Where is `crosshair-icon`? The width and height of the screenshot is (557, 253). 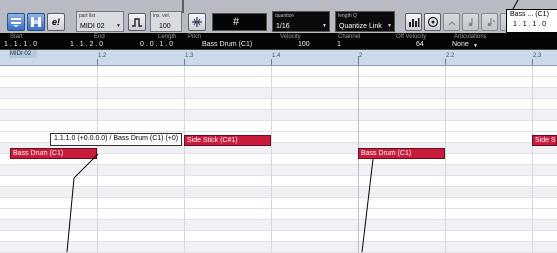
crosshair-icon is located at coordinates (197, 22).